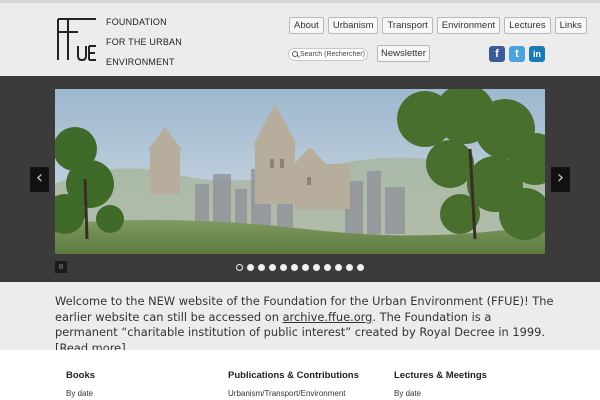 The width and height of the screenshot is (600, 400). I want to click on column-lectures: Lectures & Meetings By date, so click(440, 384).